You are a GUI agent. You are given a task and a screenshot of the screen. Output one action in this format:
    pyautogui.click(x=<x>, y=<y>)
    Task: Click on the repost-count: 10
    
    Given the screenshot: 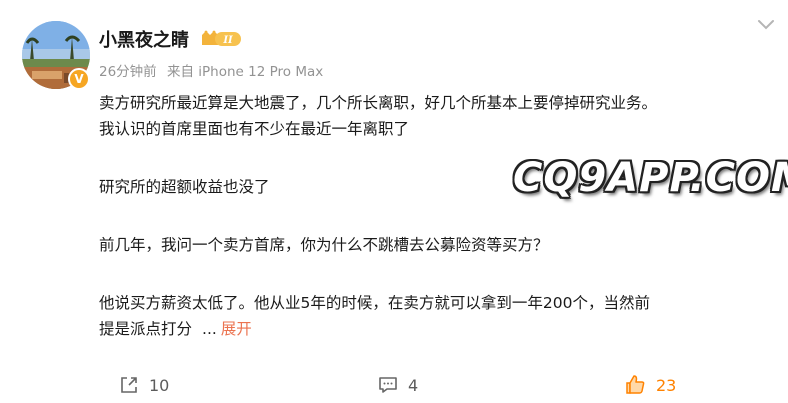 What is the action you would take?
    pyautogui.click(x=159, y=385)
    